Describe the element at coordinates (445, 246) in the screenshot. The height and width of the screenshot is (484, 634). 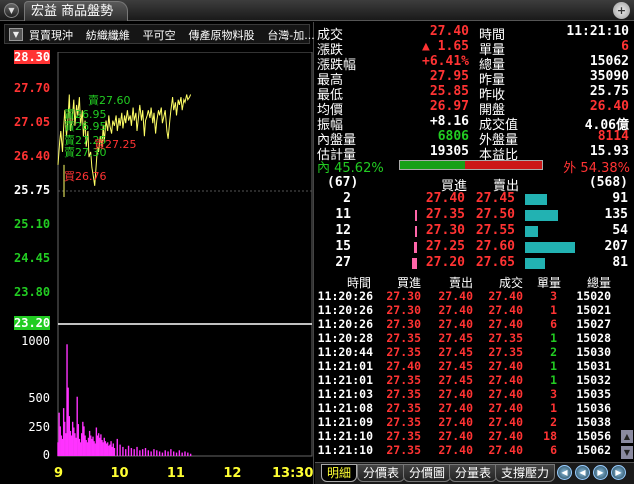
I see `bid-price: 27.25` at that location.